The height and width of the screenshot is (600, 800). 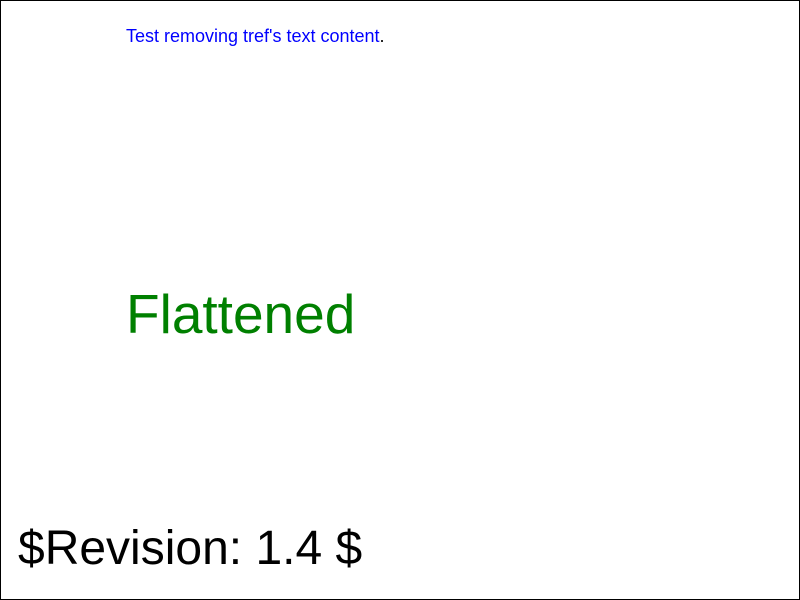 What do you see at coordinates (190, 548) in the screenshot?
I see `revision-label: $Revision: 1.4 $` at bounding box center [190, 548].